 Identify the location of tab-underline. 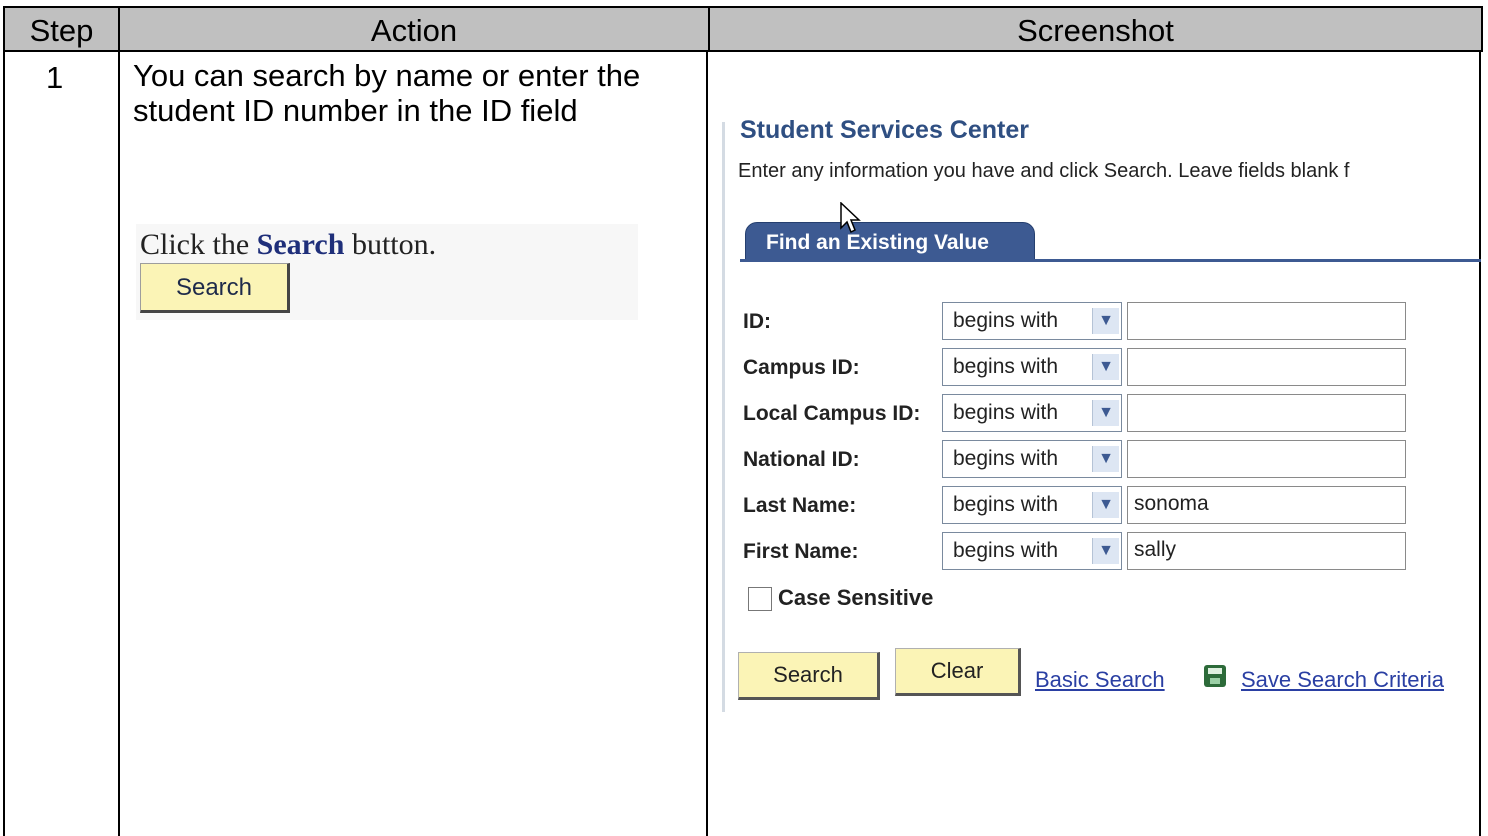
(1110, 260).